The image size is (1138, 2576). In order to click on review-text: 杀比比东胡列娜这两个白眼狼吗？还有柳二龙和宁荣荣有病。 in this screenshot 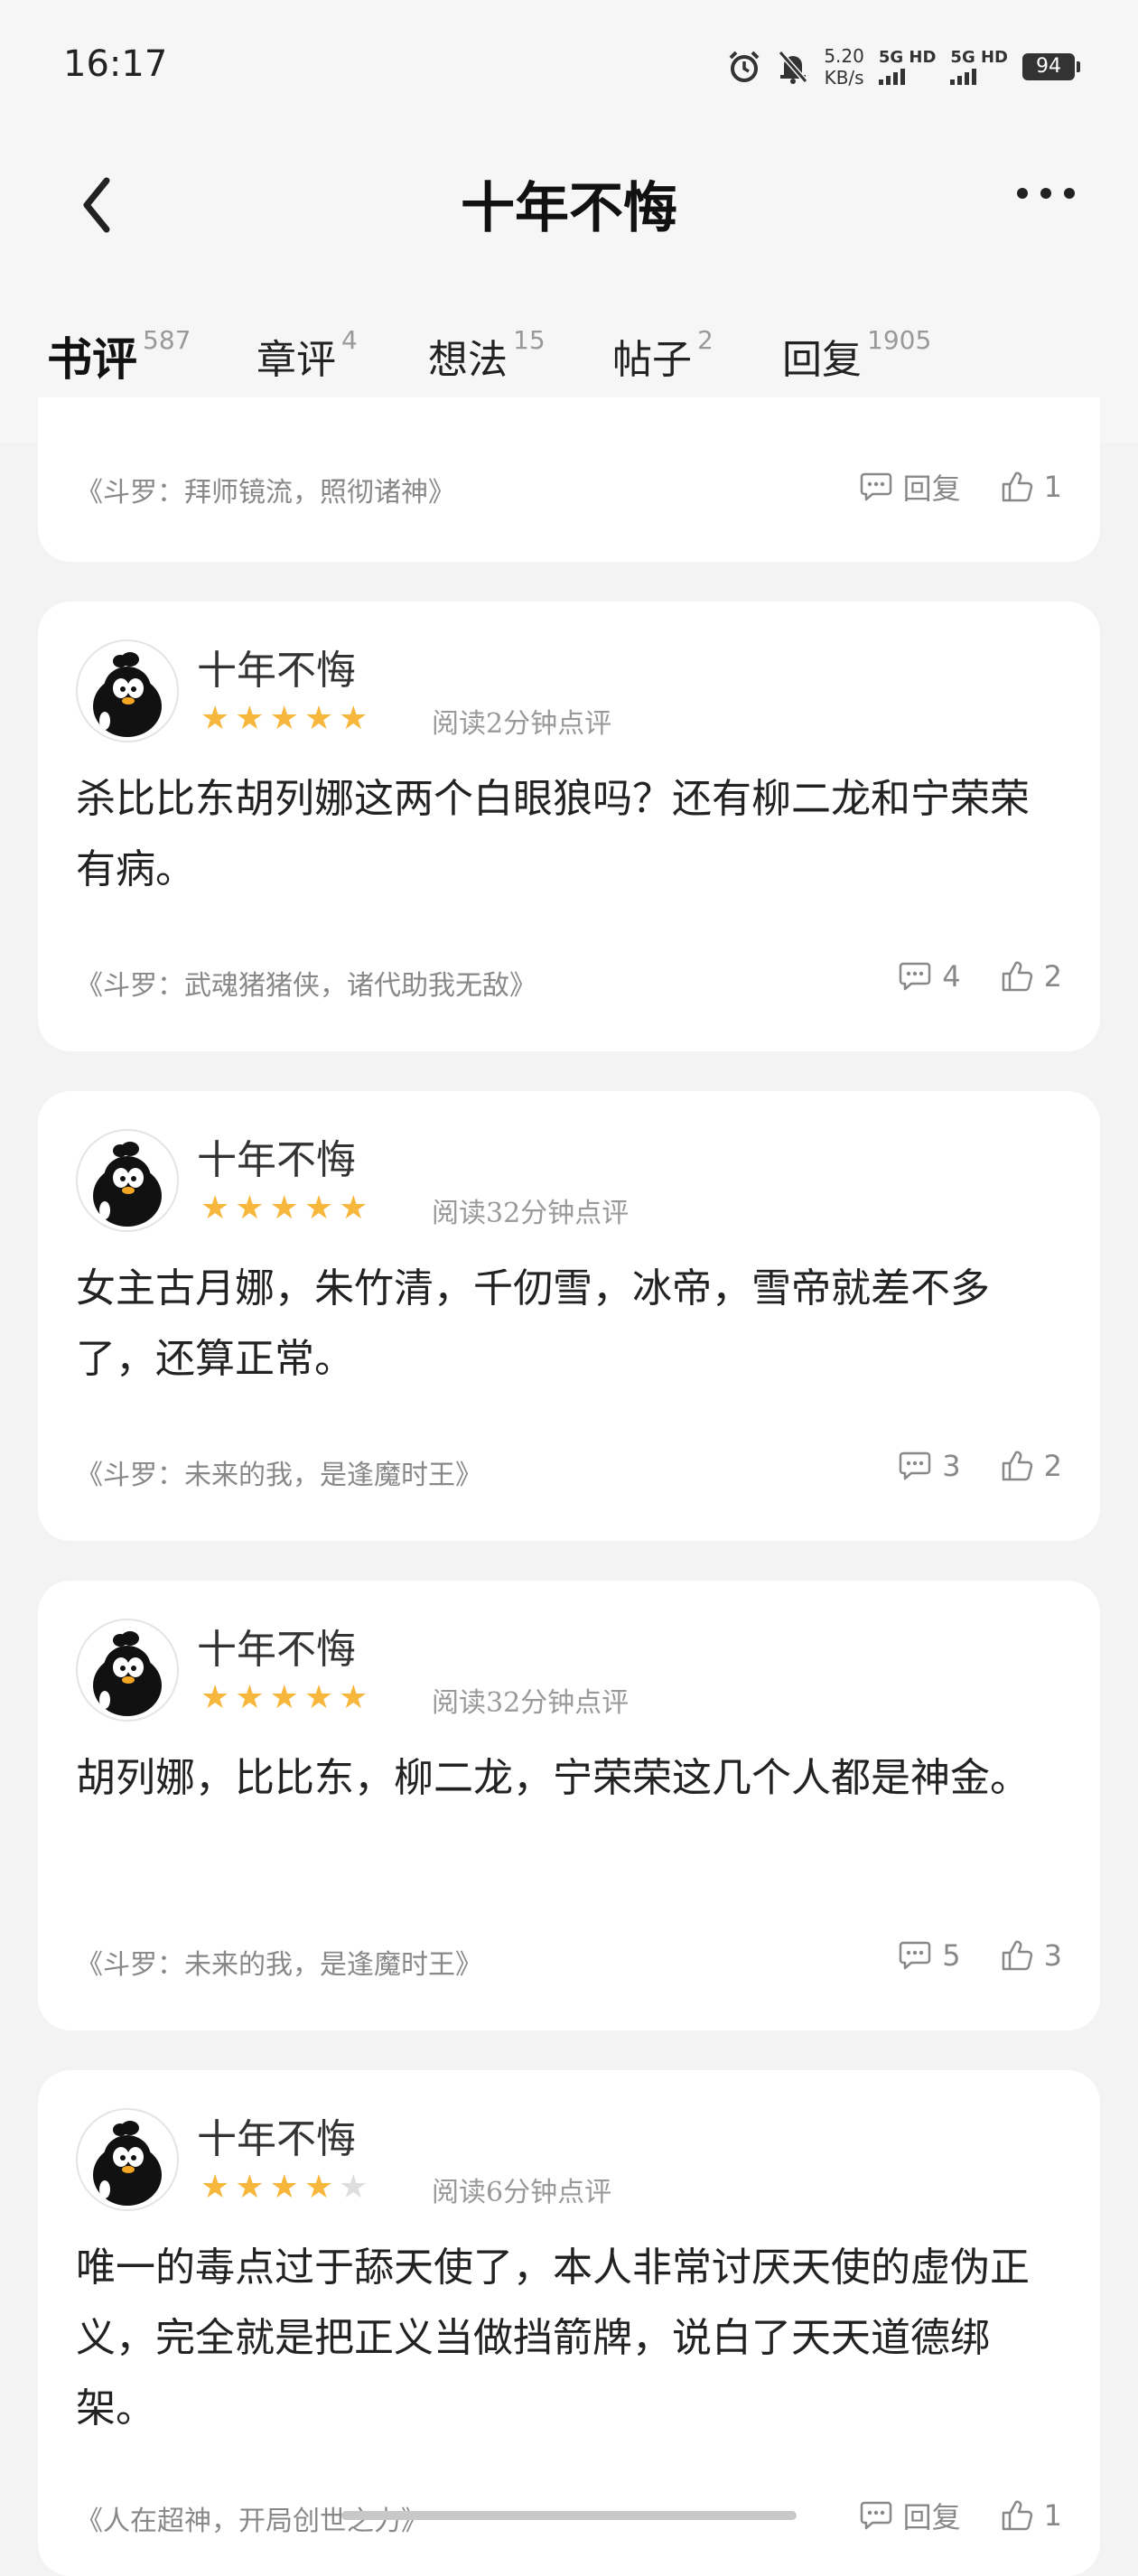, I will do `click(569, 834)`.